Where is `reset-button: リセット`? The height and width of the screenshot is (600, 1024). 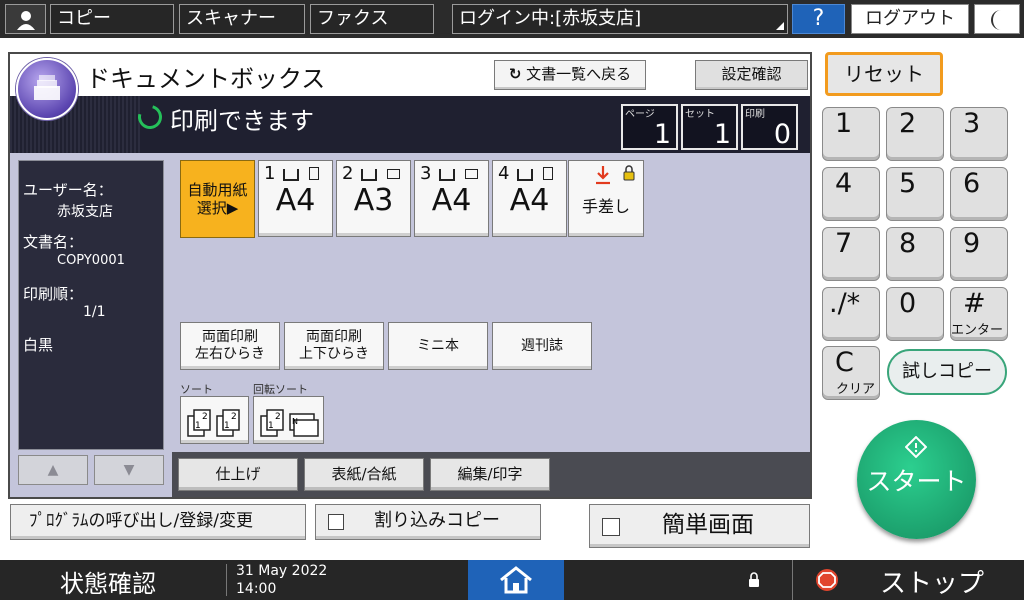
reset-button: リセット is located at coordinates (884, 74).